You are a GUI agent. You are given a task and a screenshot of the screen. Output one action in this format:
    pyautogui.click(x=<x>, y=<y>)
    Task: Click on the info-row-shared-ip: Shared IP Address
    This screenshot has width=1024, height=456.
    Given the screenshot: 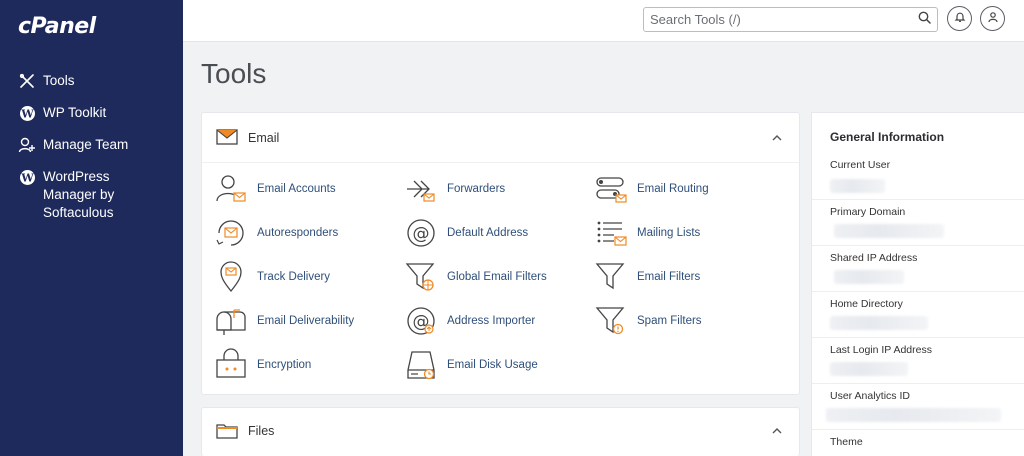 What is the action you would take?
    pyautogui.click(x=918, y=268)
    